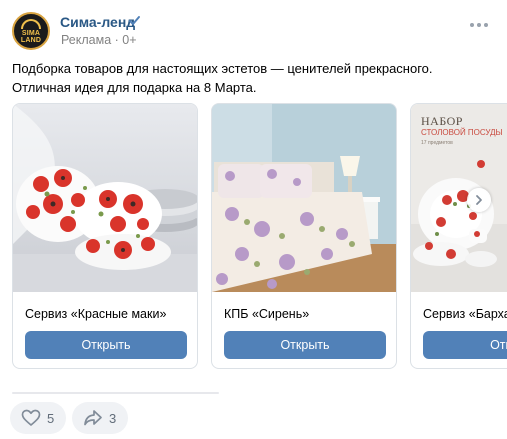 Image resolution: width=507 pixels, height=439 pixels. What do you see at coordinates (115, 393) in the screenshot?
I see `carousel-scrollbar` at bounding box center [115, 393].